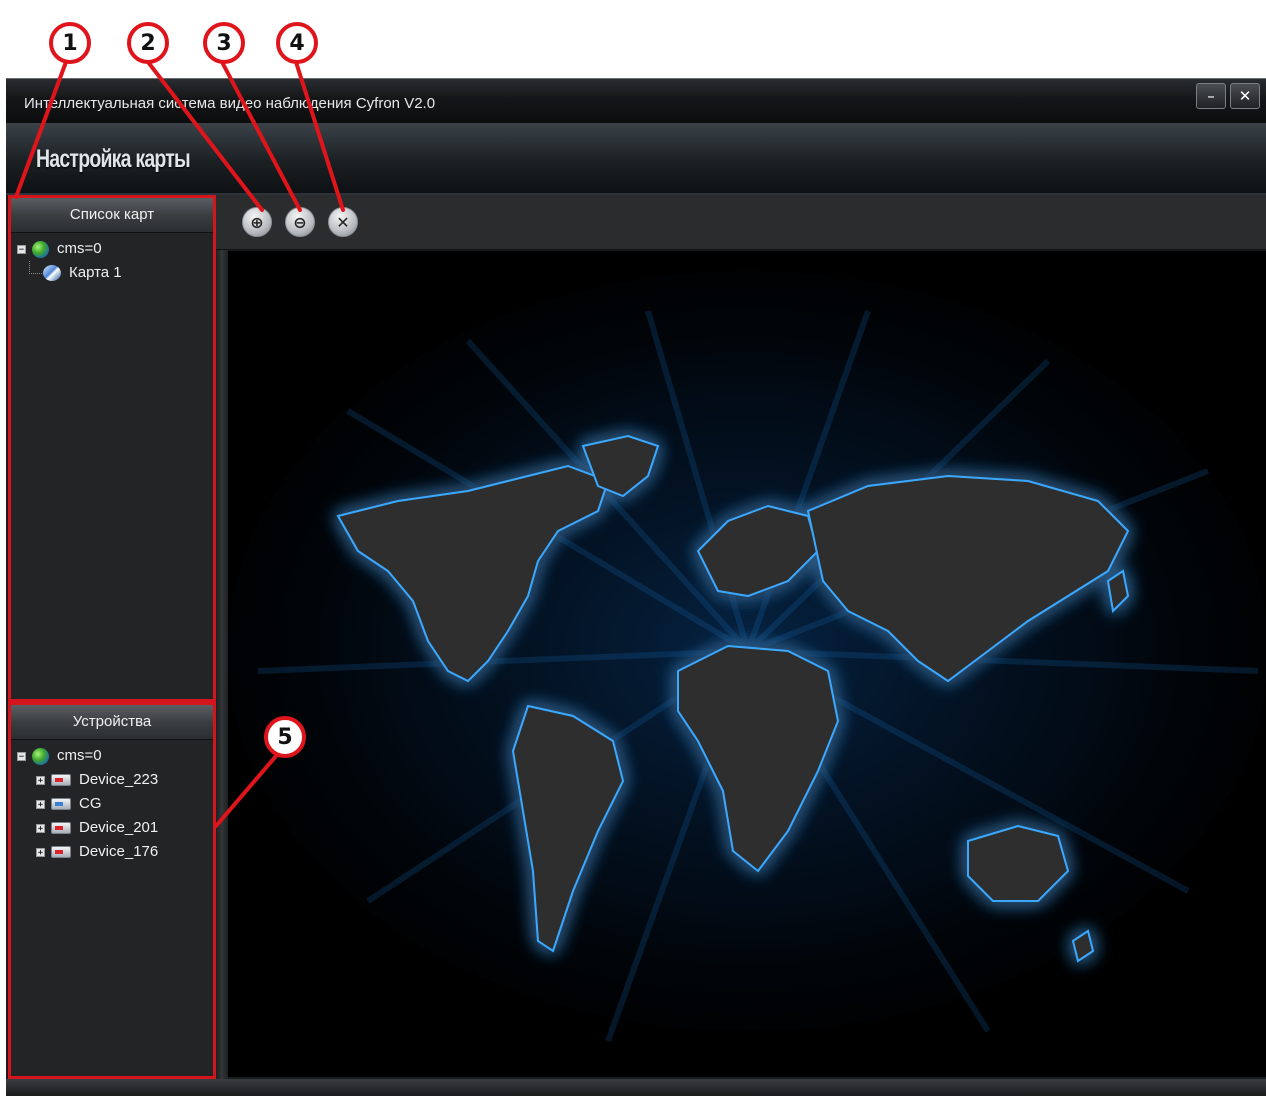  Describe the element at coordinates (52, 273) in the screenshot. I see `map-icon` at that location.